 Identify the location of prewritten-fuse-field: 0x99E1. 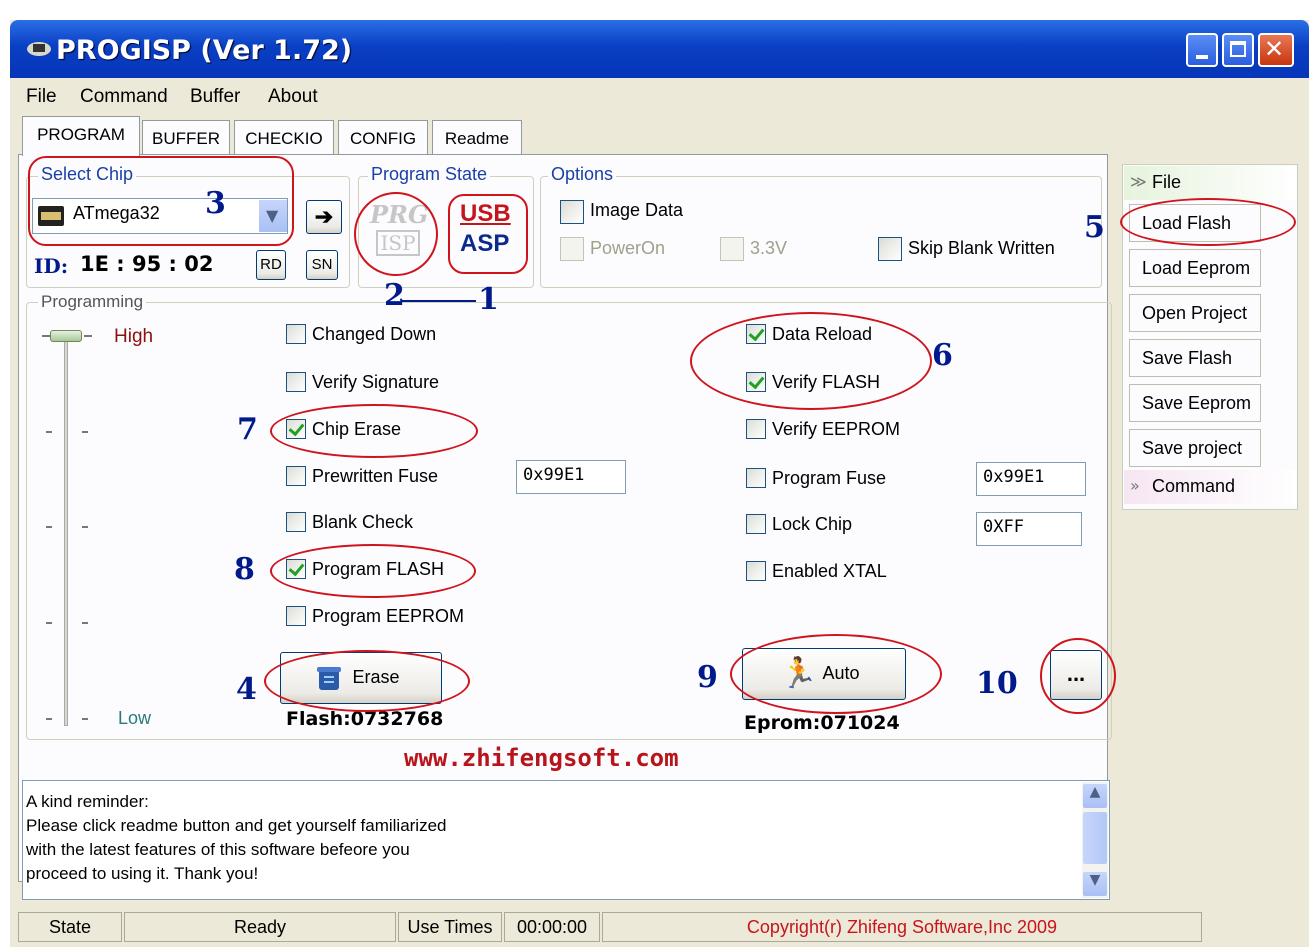
(571, 477).